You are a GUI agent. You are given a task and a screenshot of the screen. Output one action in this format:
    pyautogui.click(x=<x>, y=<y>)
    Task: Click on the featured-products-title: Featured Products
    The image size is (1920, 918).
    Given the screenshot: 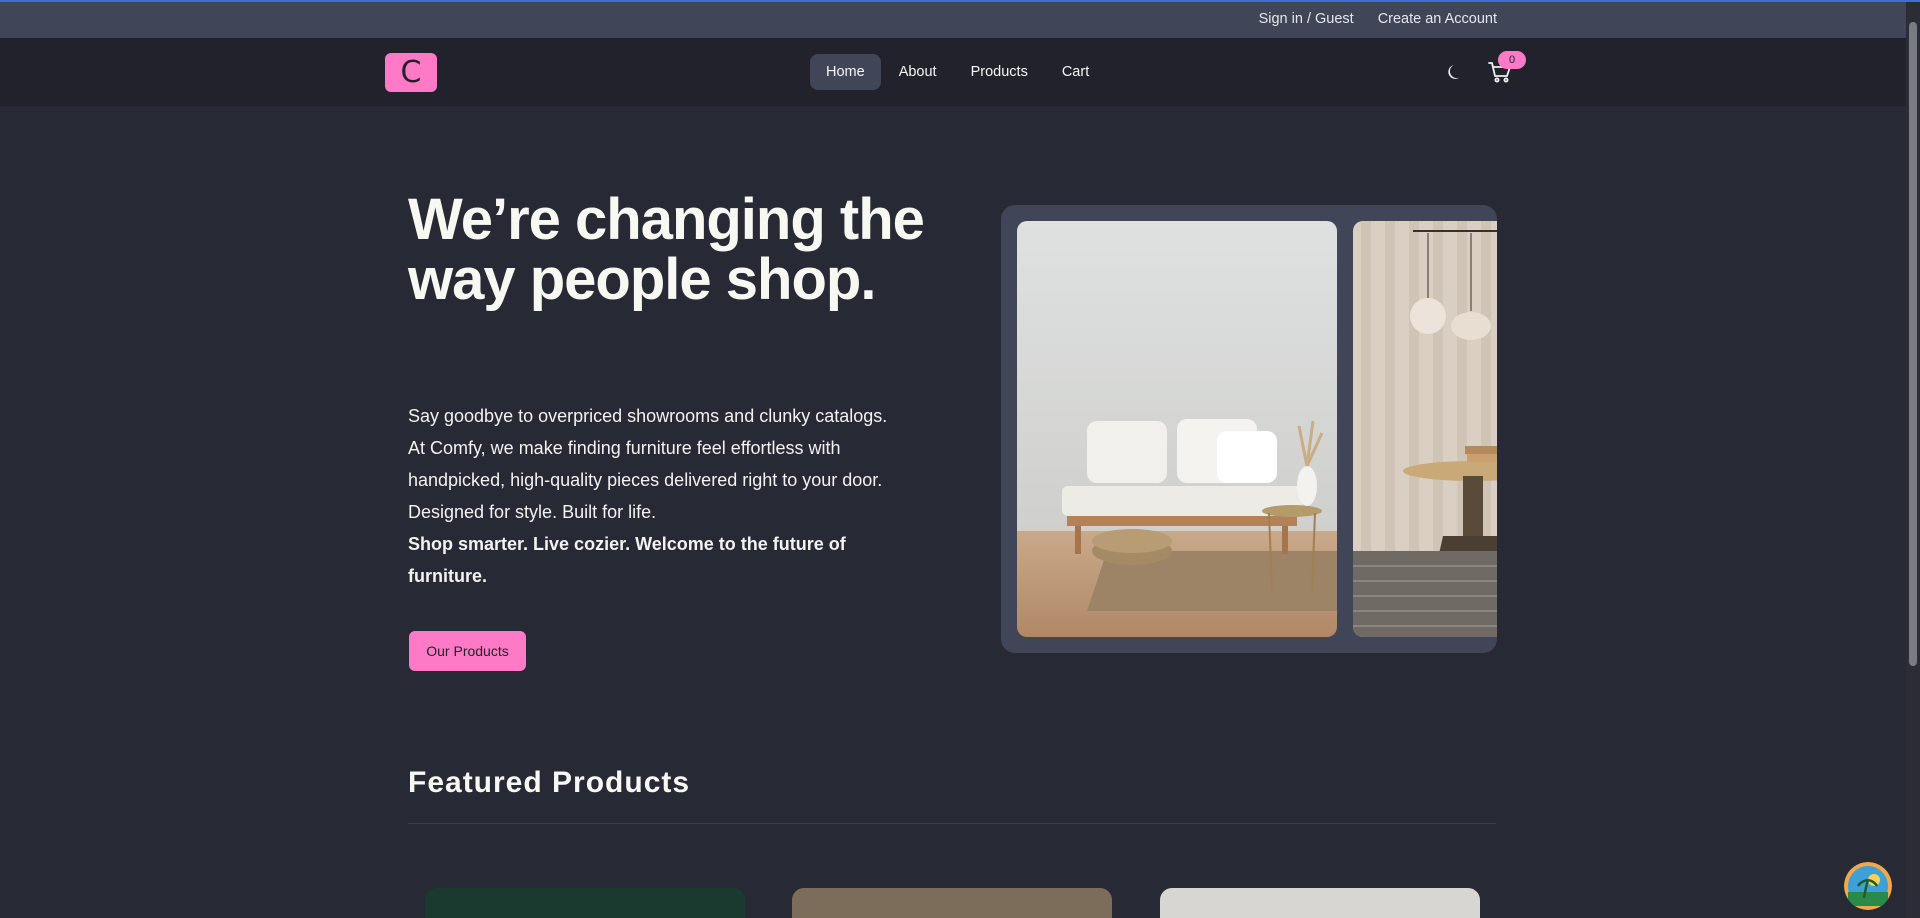 What is the action you would take?
    pyautogui.click(x=549, y=782)
    